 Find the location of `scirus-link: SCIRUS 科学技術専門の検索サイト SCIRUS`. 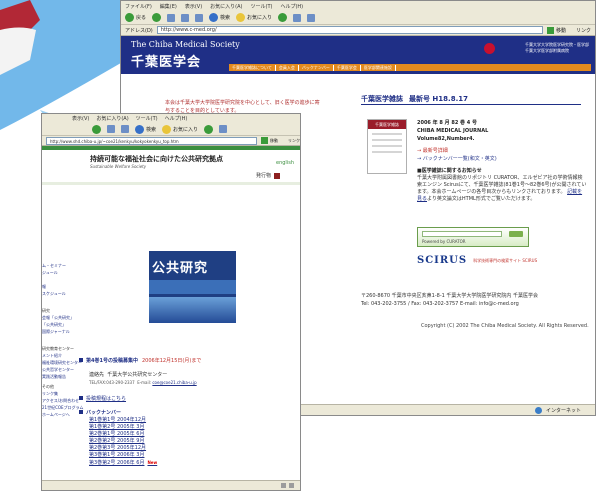

scirus-link: SCIRUS 科学技術専門の検索サイト SCIRUS is located at coordinates (477, 260).